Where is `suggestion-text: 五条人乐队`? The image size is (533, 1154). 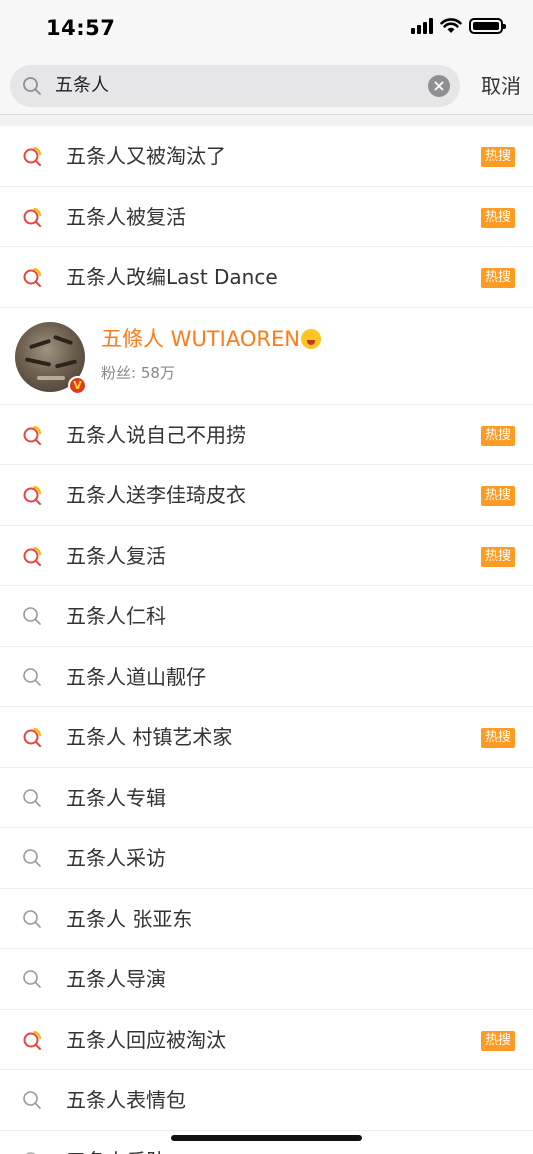
suggestion-text: 五条人乐队 is located at coordinates (116, 1142).